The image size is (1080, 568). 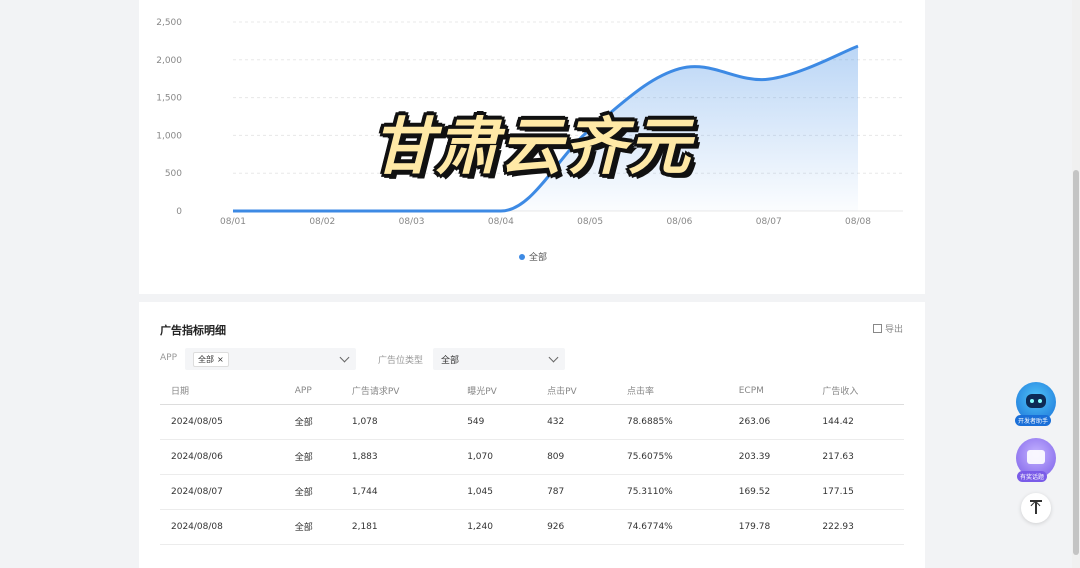 What do you see at coordinates (1076, 362) in the screenshot?
I see `scrollbar-thumb` at bounding box center [1076, 362].